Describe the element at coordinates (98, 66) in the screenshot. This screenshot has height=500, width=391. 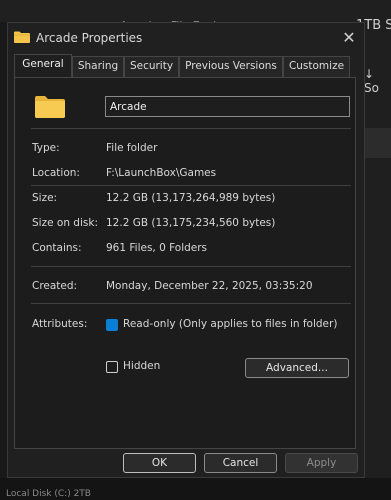
I see `tab-sharing: Sharing` at that location.